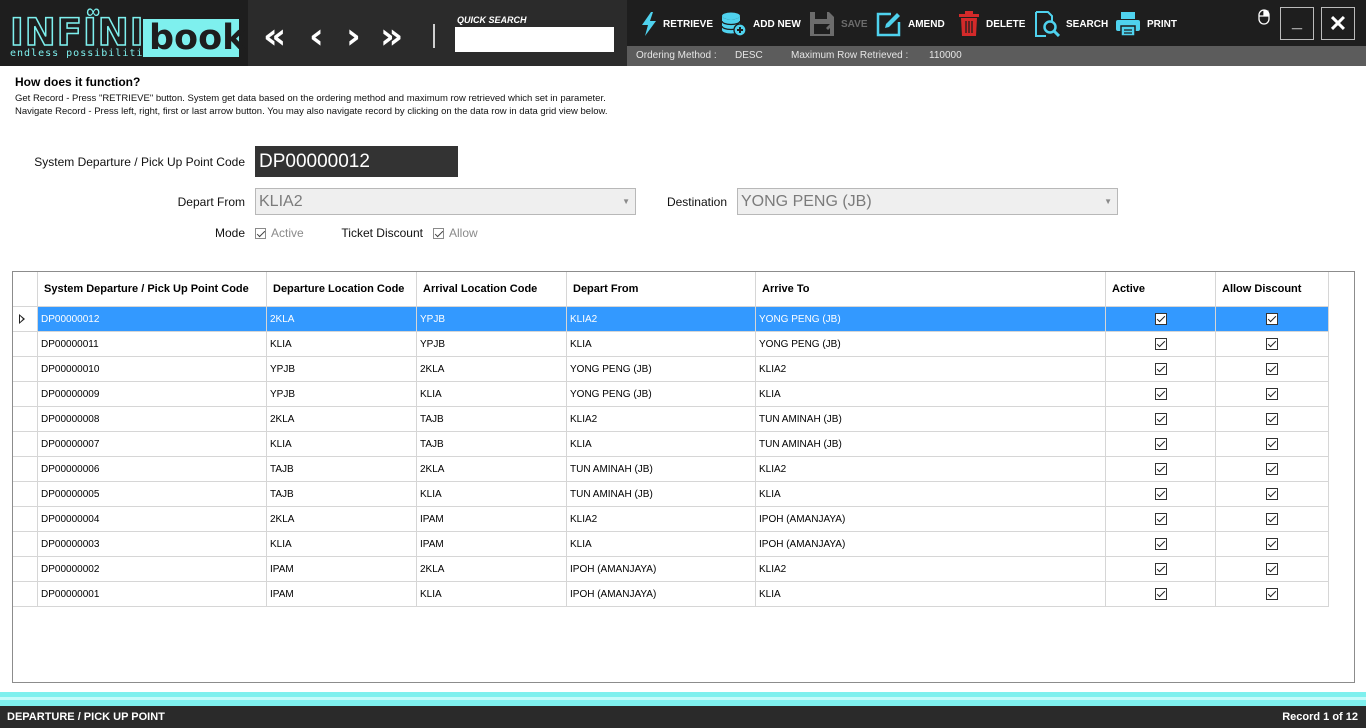 Image resolution: width=1366 pixels, height=728 pixels. I want to click on table-row: DP00000011 KLIA YPJB KLIA YONG PENG (JB), so click(671, 344).